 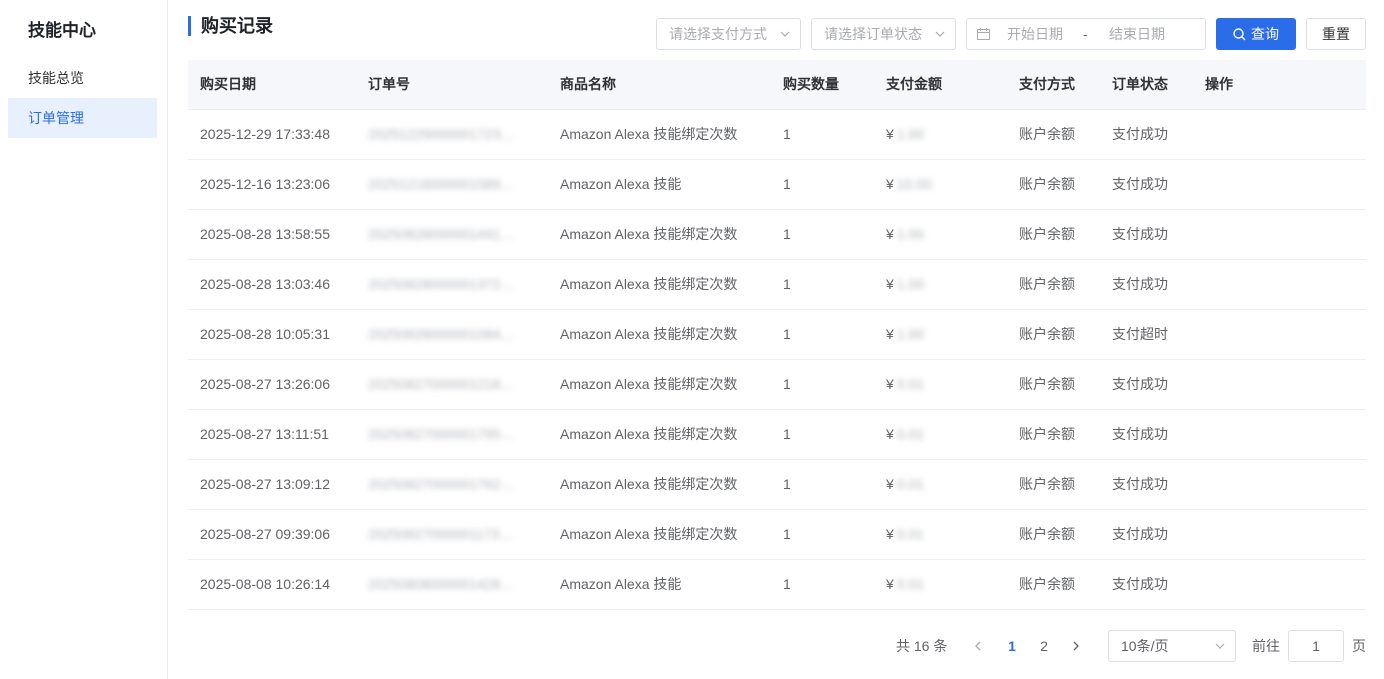 What do you see at coordinates (1053, 85) in the screenshot?
I see `column-header-payment-method: 支付方式` at bounding box center [1053, 85].